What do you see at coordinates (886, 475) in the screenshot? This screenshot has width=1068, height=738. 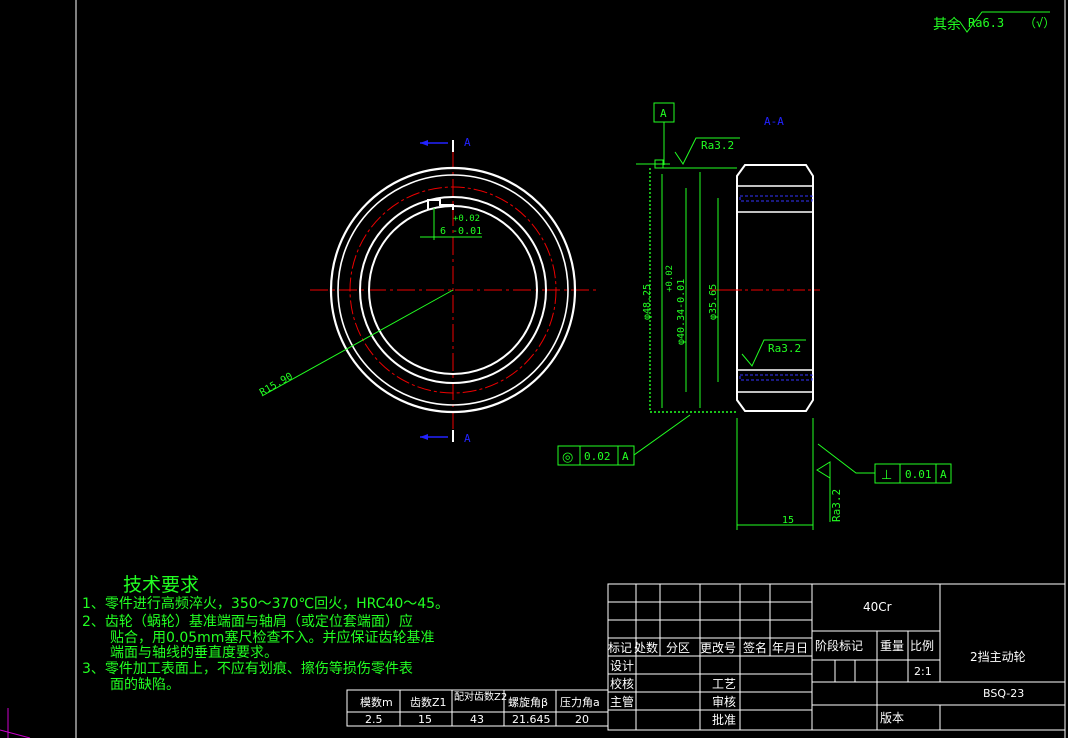 I see `perpendicularity-symbol: ⊥` at bounding box center [886, 475].